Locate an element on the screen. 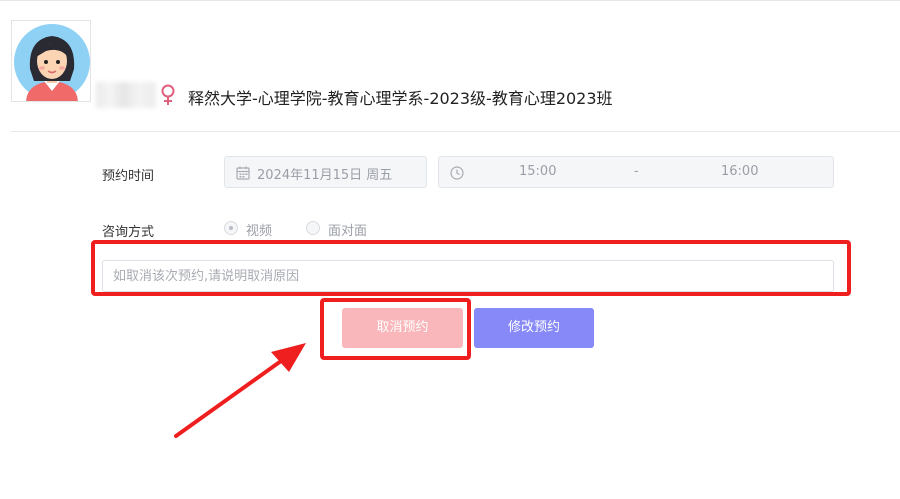 The width and height of the screenshot is (900, 499). class-info: 释然大学-心理学院-教育心理学系-2023级-教育心理2023班 is located at coordinates (400, 98).